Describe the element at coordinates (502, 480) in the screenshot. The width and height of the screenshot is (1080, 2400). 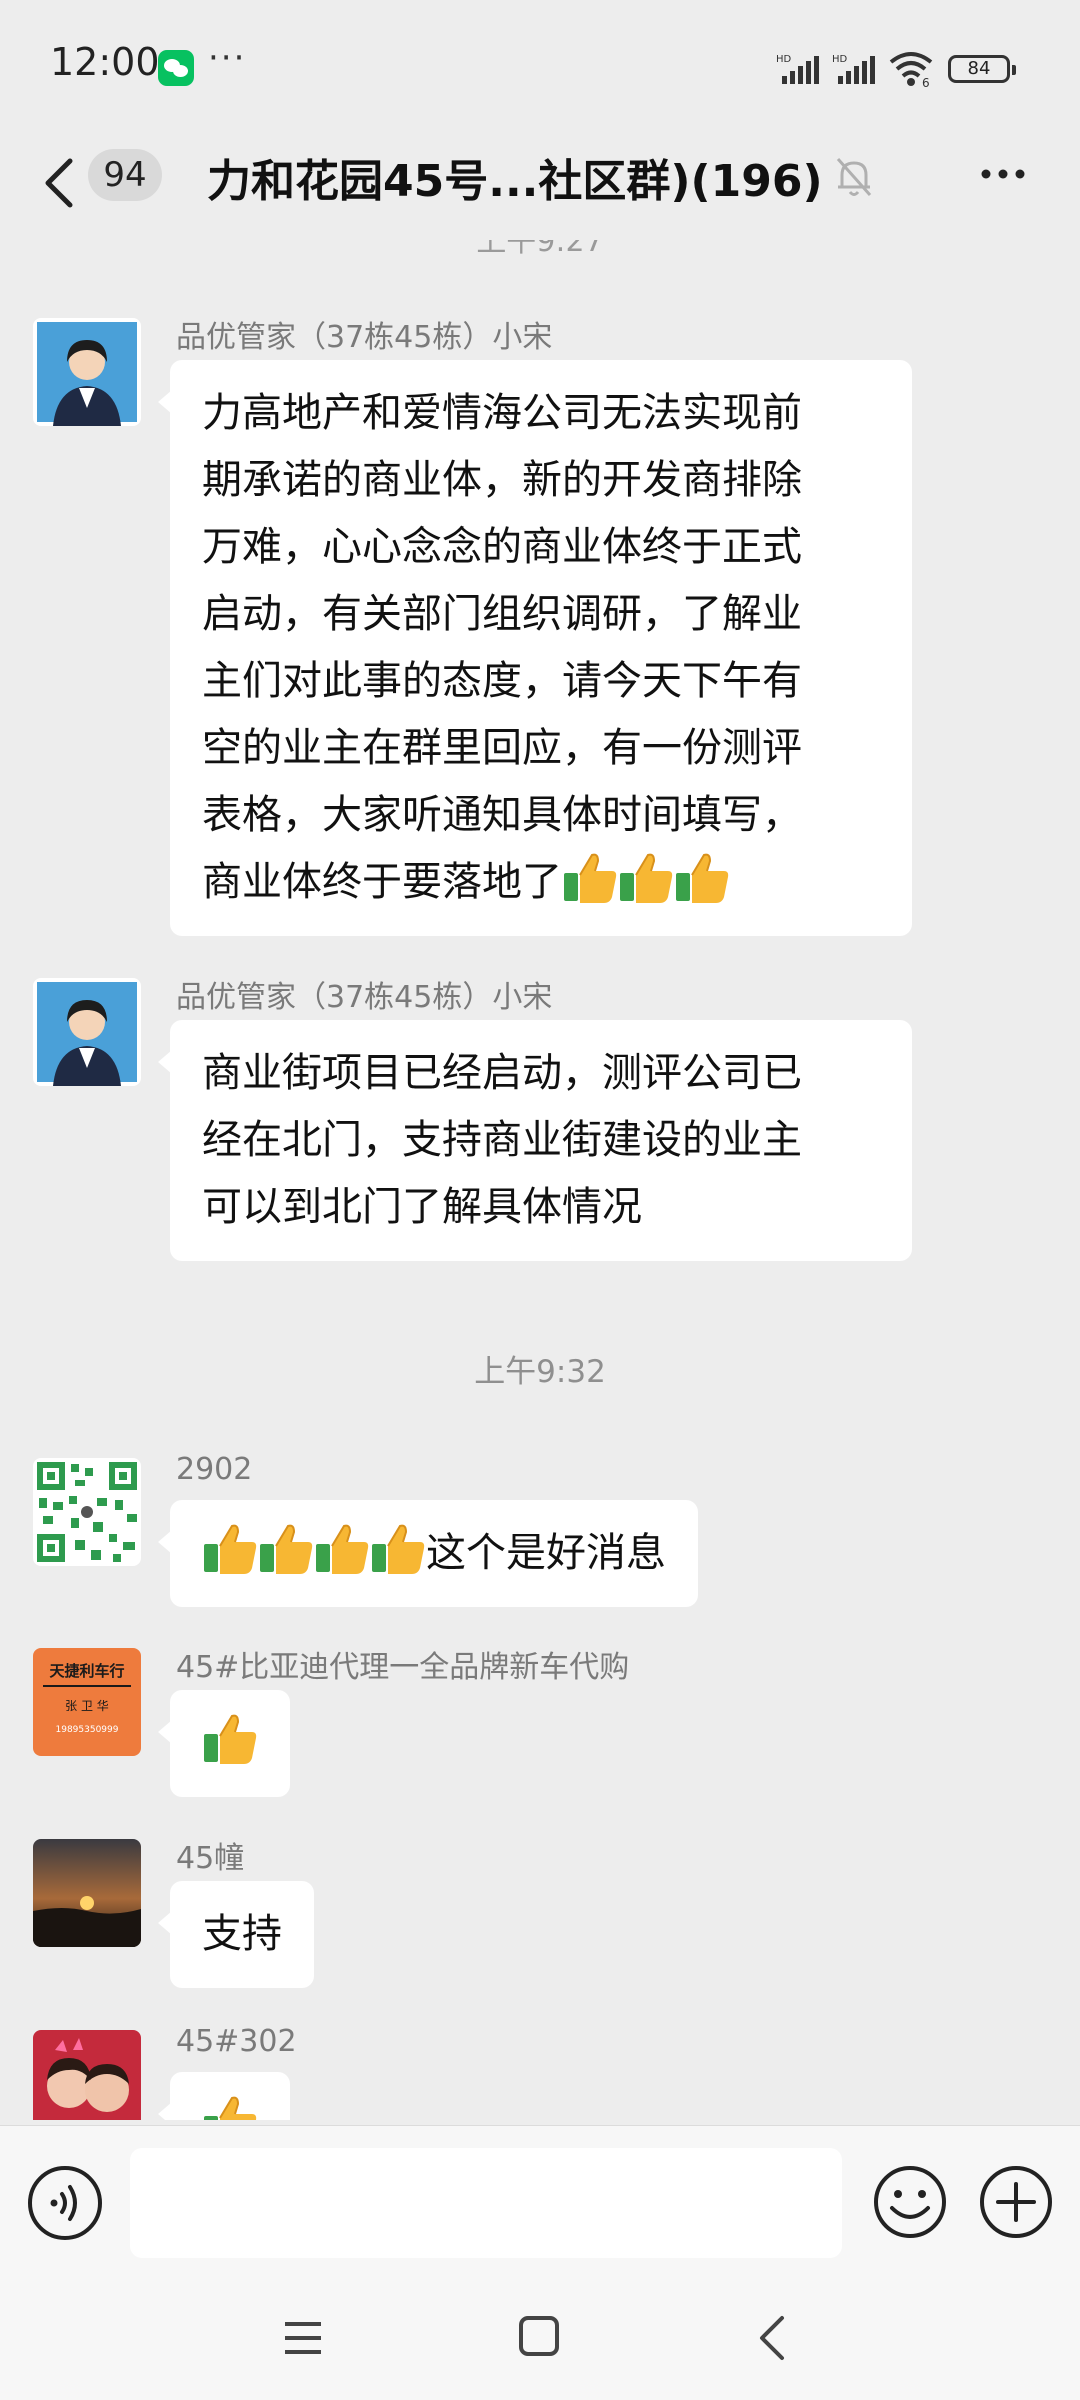
I see `message-line: 期承诺的商业体，新的开发商排除` at that location.